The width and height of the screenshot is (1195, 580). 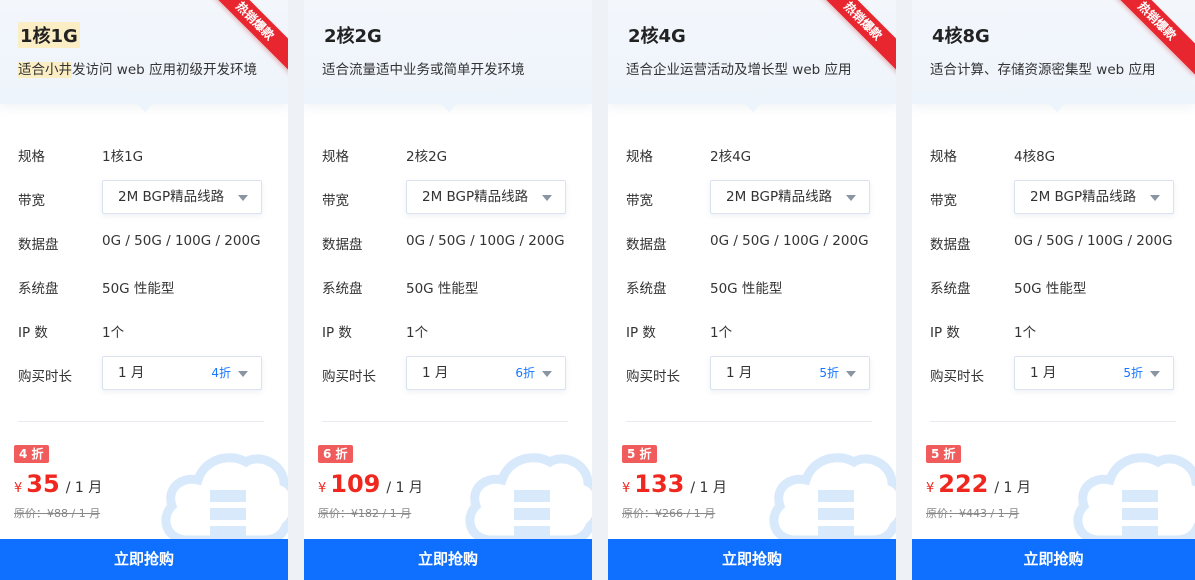 What do you see at coordinates (445, 421) in the screenshot?
I see `divider` at bounding box center [445, 421].